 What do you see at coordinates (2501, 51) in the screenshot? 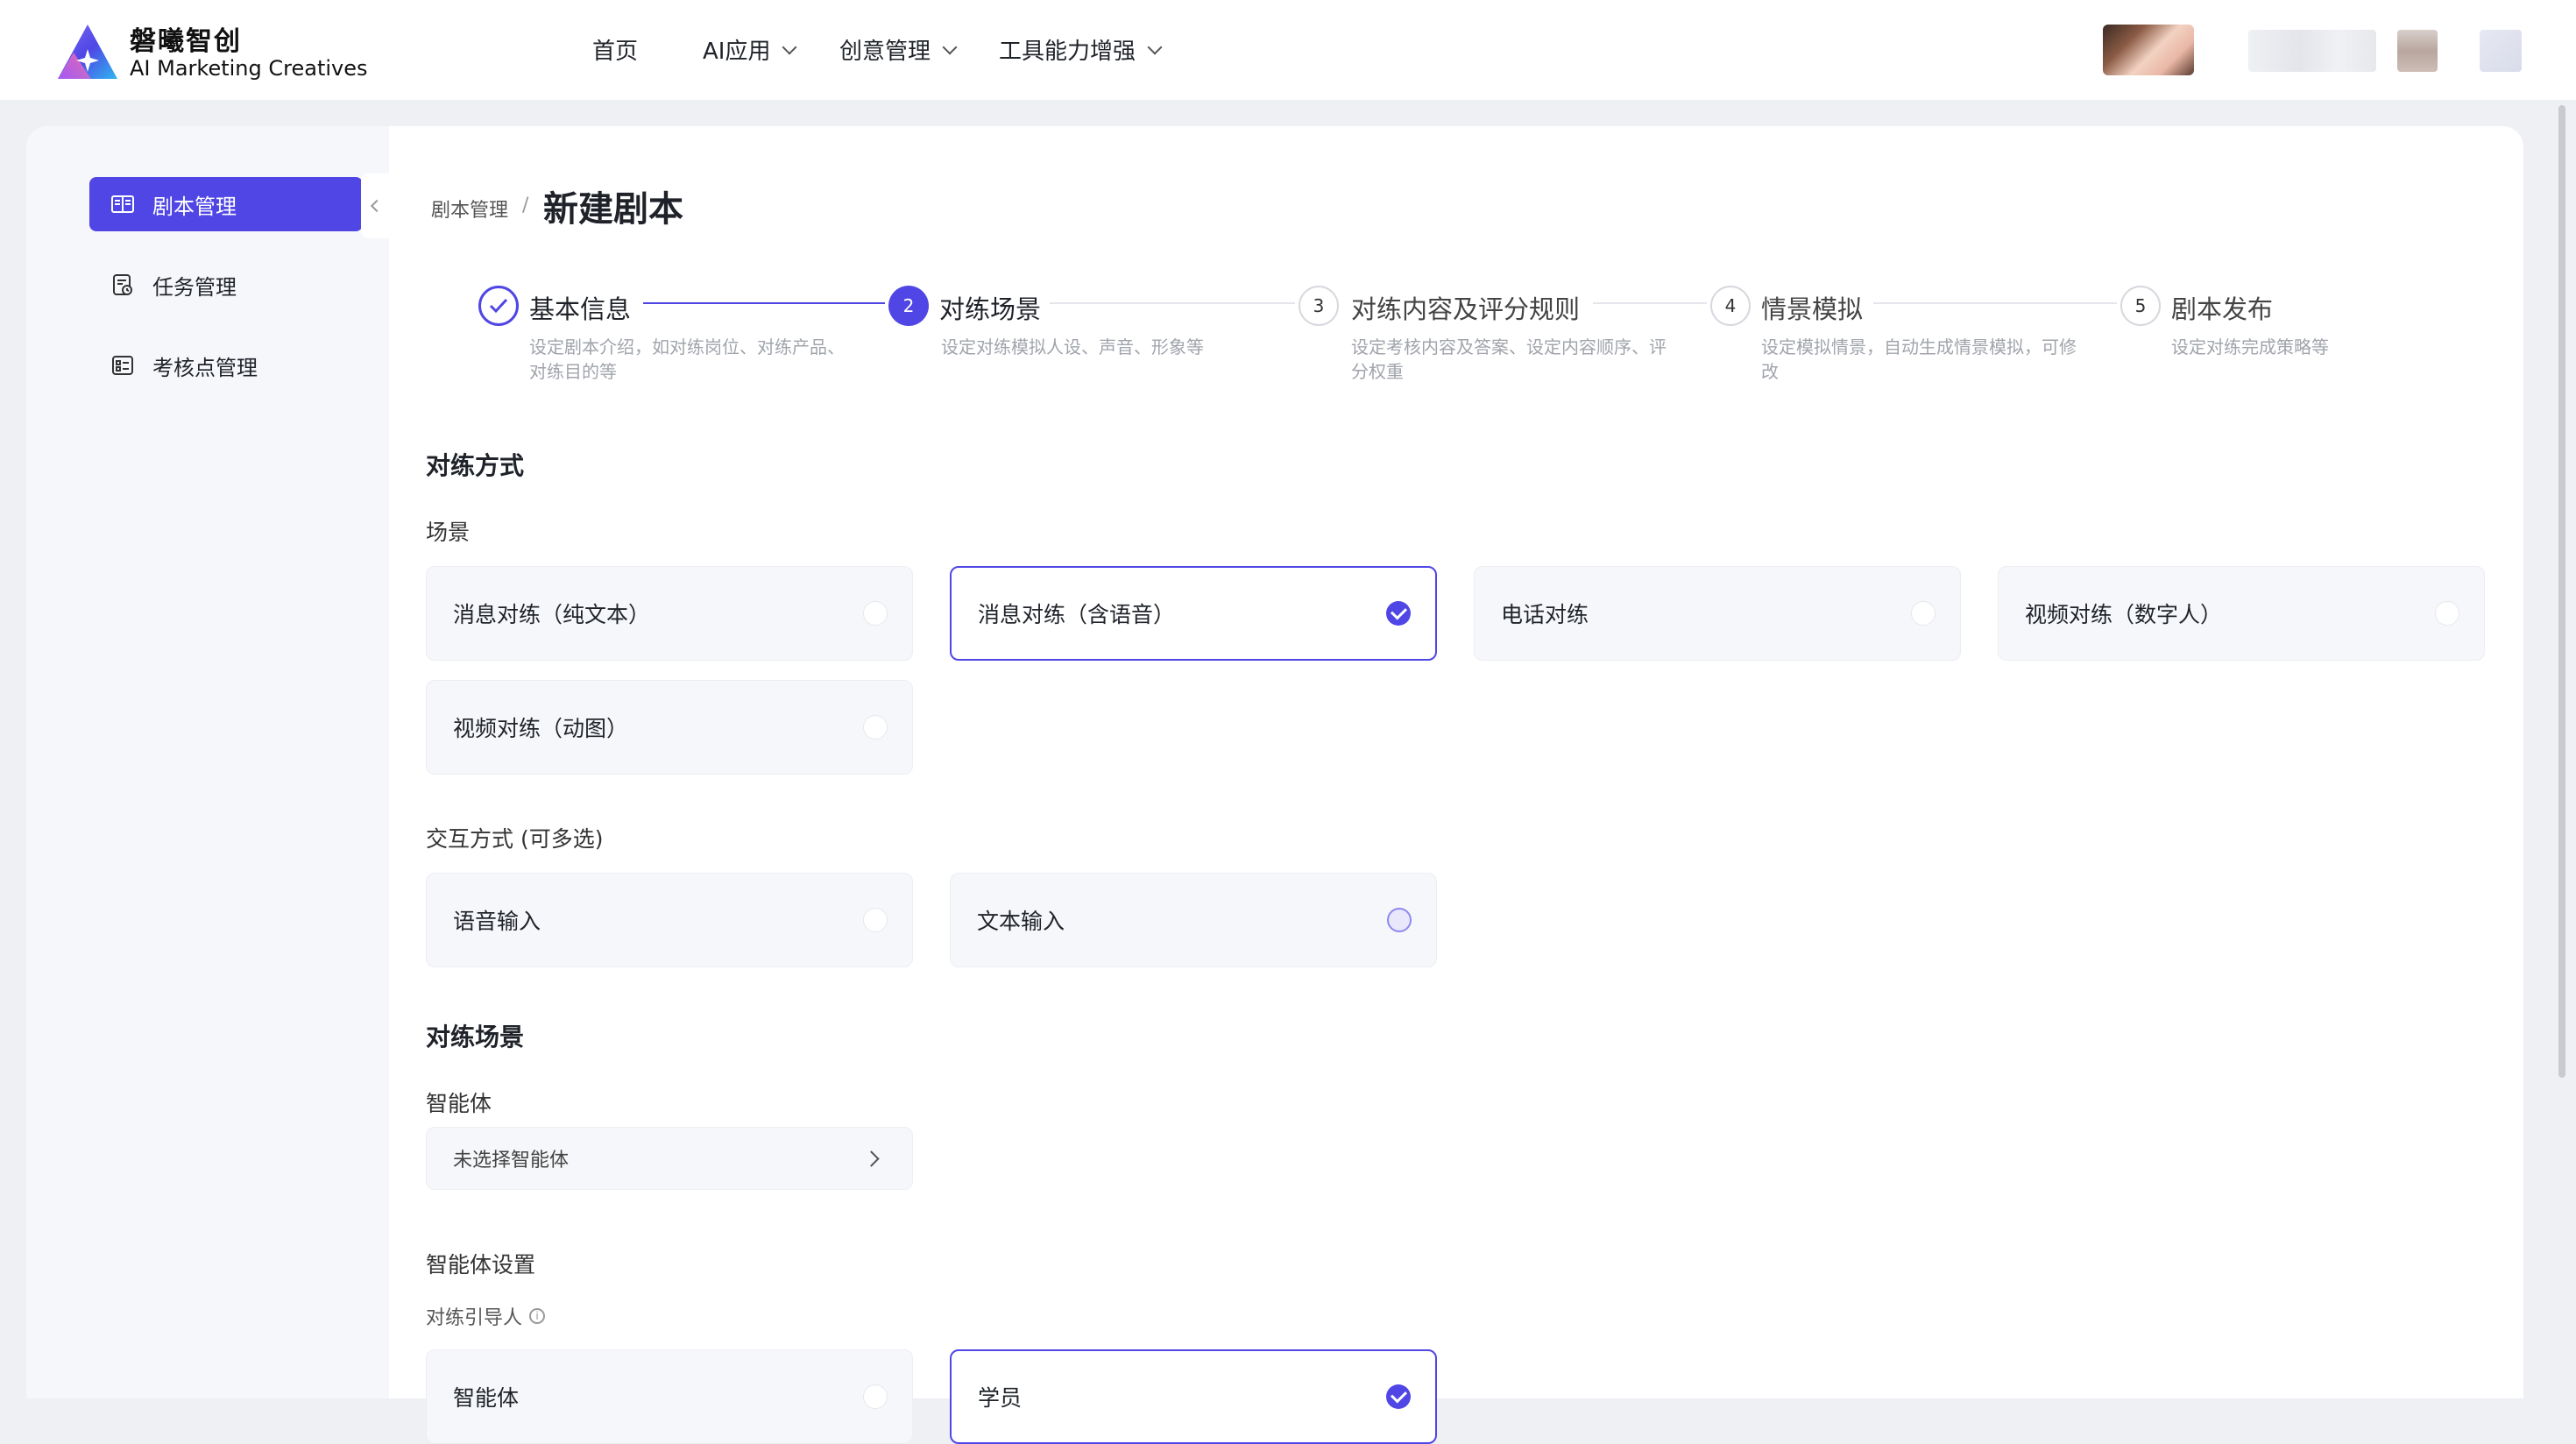
I see `user-menu-redacted` at bounding box center [2501, 51].